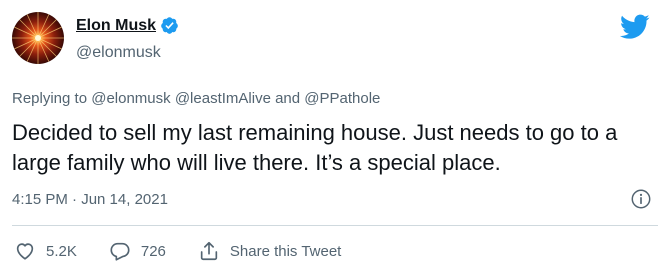 This screenshot has height=267, width=670. Describe the element at coordinates (130, 98) in the screenshot. I see `reply-mention-1: @elonmusk` at that location.